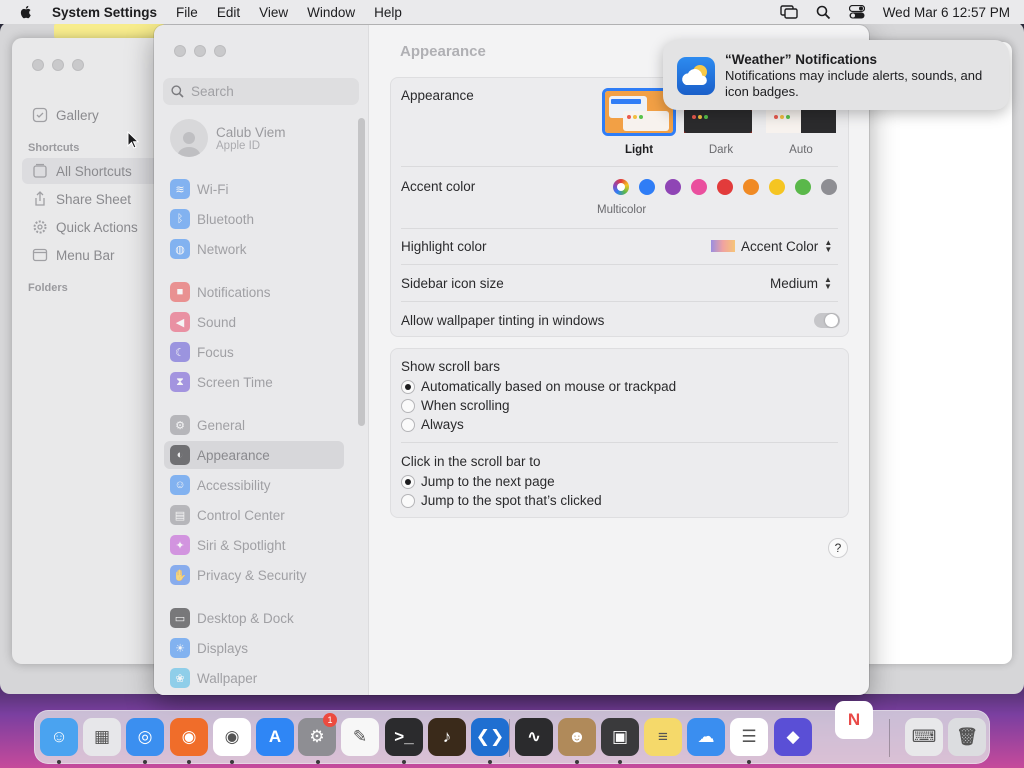  Describe the element at coordinates (275, 737) in the screenshot. I see `app-store-dock-icon: A` at that location.